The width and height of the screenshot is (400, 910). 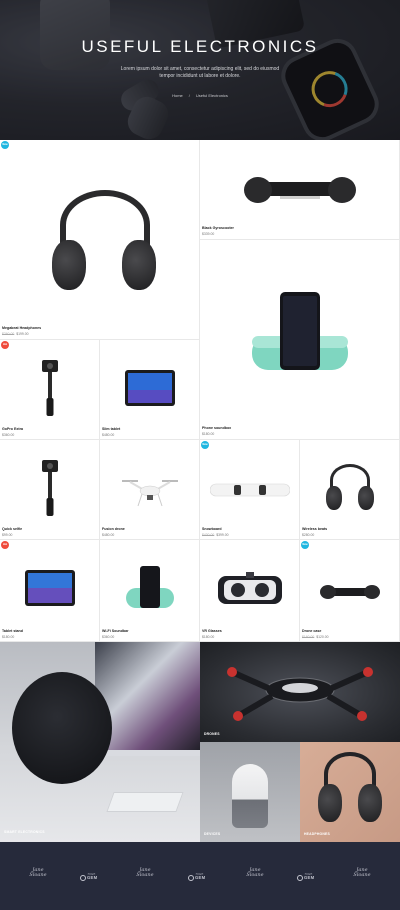 What do you see at coordinates (24, 832) in the screenshot?
I see `category-label: SMART ELECTRONICS` at bounding box center [24, 832].